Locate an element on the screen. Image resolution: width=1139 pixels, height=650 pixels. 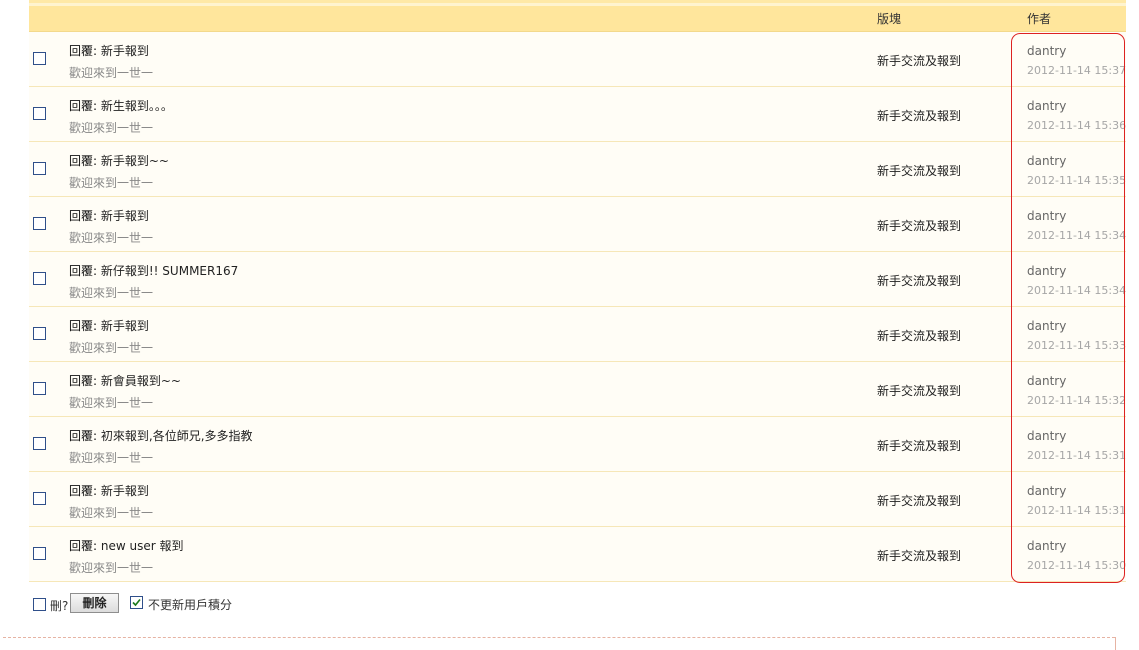
no-credit-label: 不更新用戶積分 is located at coordinates (190, 605).